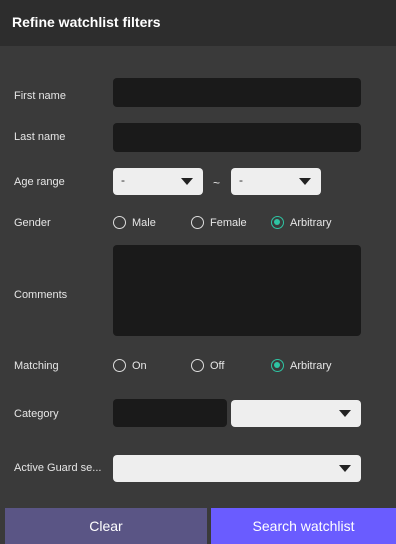 The image size is (396, 544). What do you see at coordinates (311, 222) in the screenshot?
I see `gender-option-label: Arbitrary` at bounding box center [311, 222].